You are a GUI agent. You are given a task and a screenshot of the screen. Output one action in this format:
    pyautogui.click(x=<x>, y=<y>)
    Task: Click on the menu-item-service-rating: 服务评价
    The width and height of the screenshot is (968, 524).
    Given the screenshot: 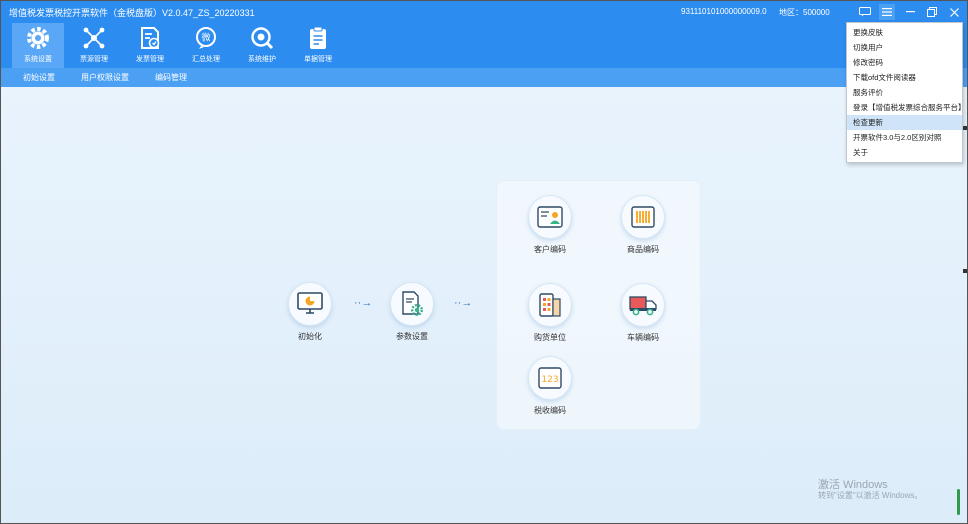 What is the action you would take?
    pyautogui.click(x=904, y=92)
    